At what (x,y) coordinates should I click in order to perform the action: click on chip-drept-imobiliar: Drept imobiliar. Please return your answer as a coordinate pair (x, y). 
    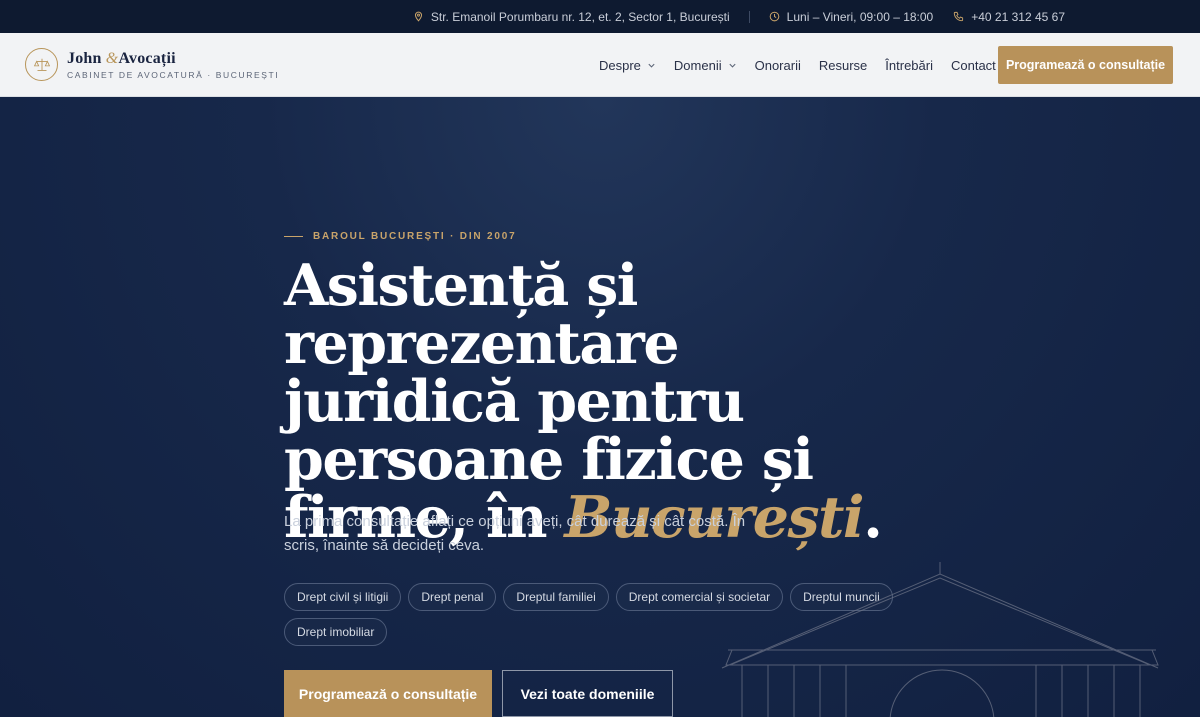
    Looking at the image, I should click on (336, 632).